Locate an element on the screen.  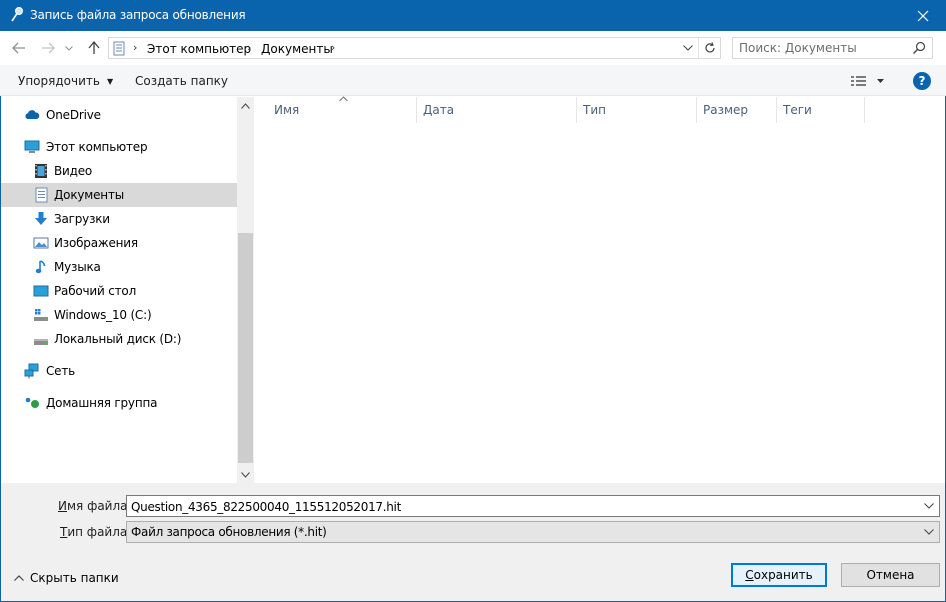
arrow-up-icon is located at coordinates (94, 47).